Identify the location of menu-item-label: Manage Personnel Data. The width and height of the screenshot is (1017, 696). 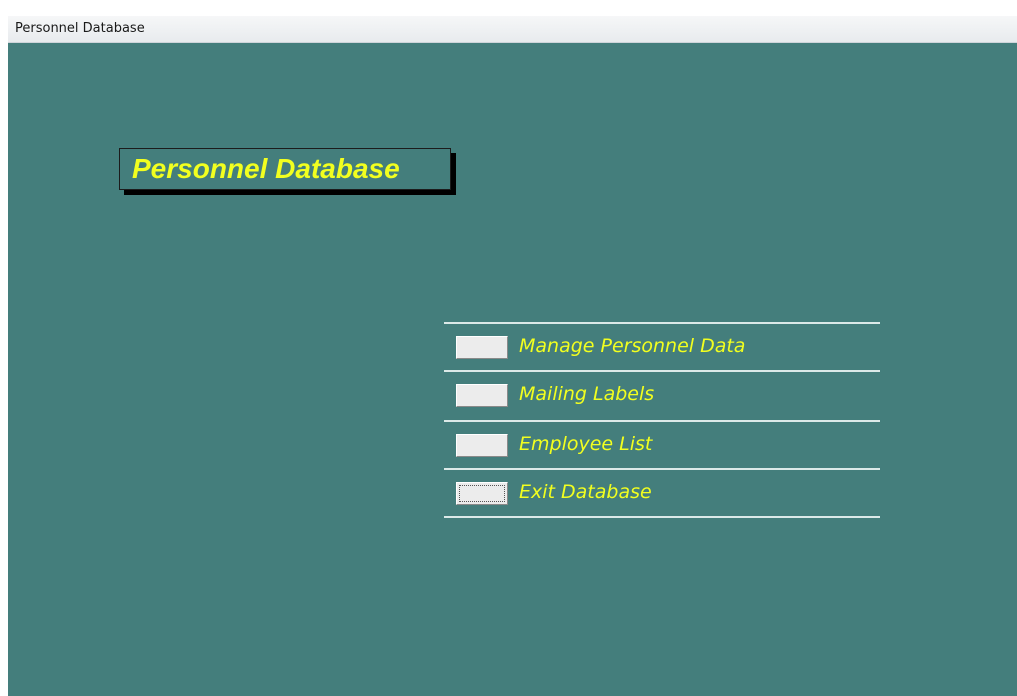
(632, 346).